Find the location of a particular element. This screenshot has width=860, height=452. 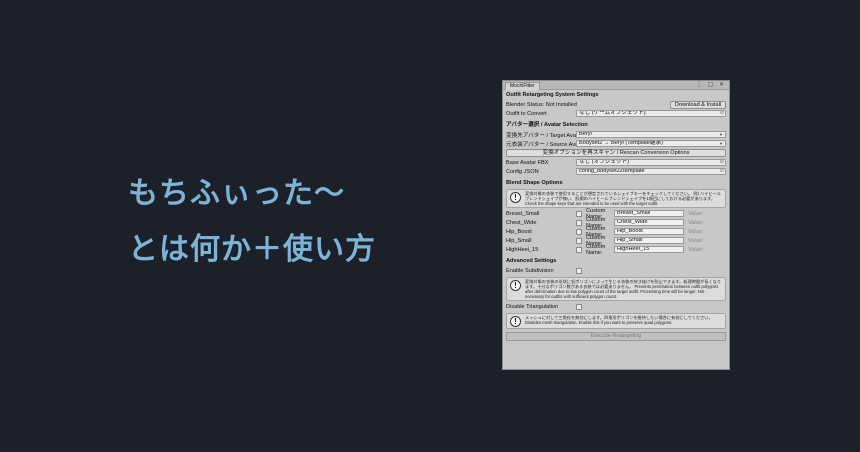

fbx-row: Base Avatar FBX なし (オブジェクト) ⊙ is located at coordinates (616, 162).